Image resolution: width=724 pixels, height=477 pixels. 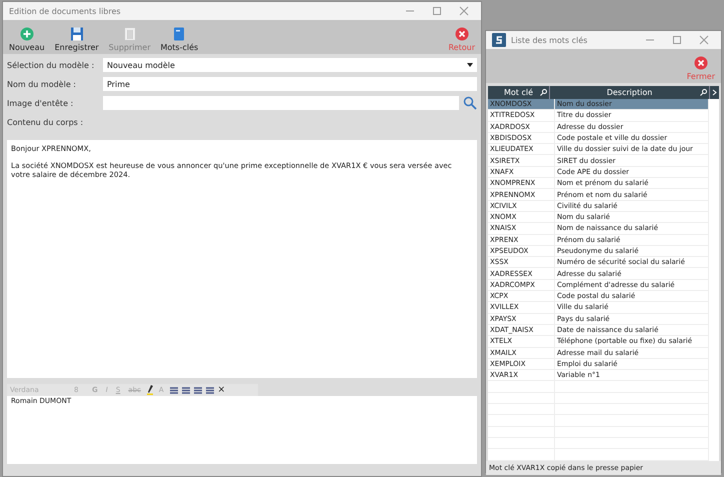 I want to click on close-toolbar-button: ×, so click(x=222, y=390).